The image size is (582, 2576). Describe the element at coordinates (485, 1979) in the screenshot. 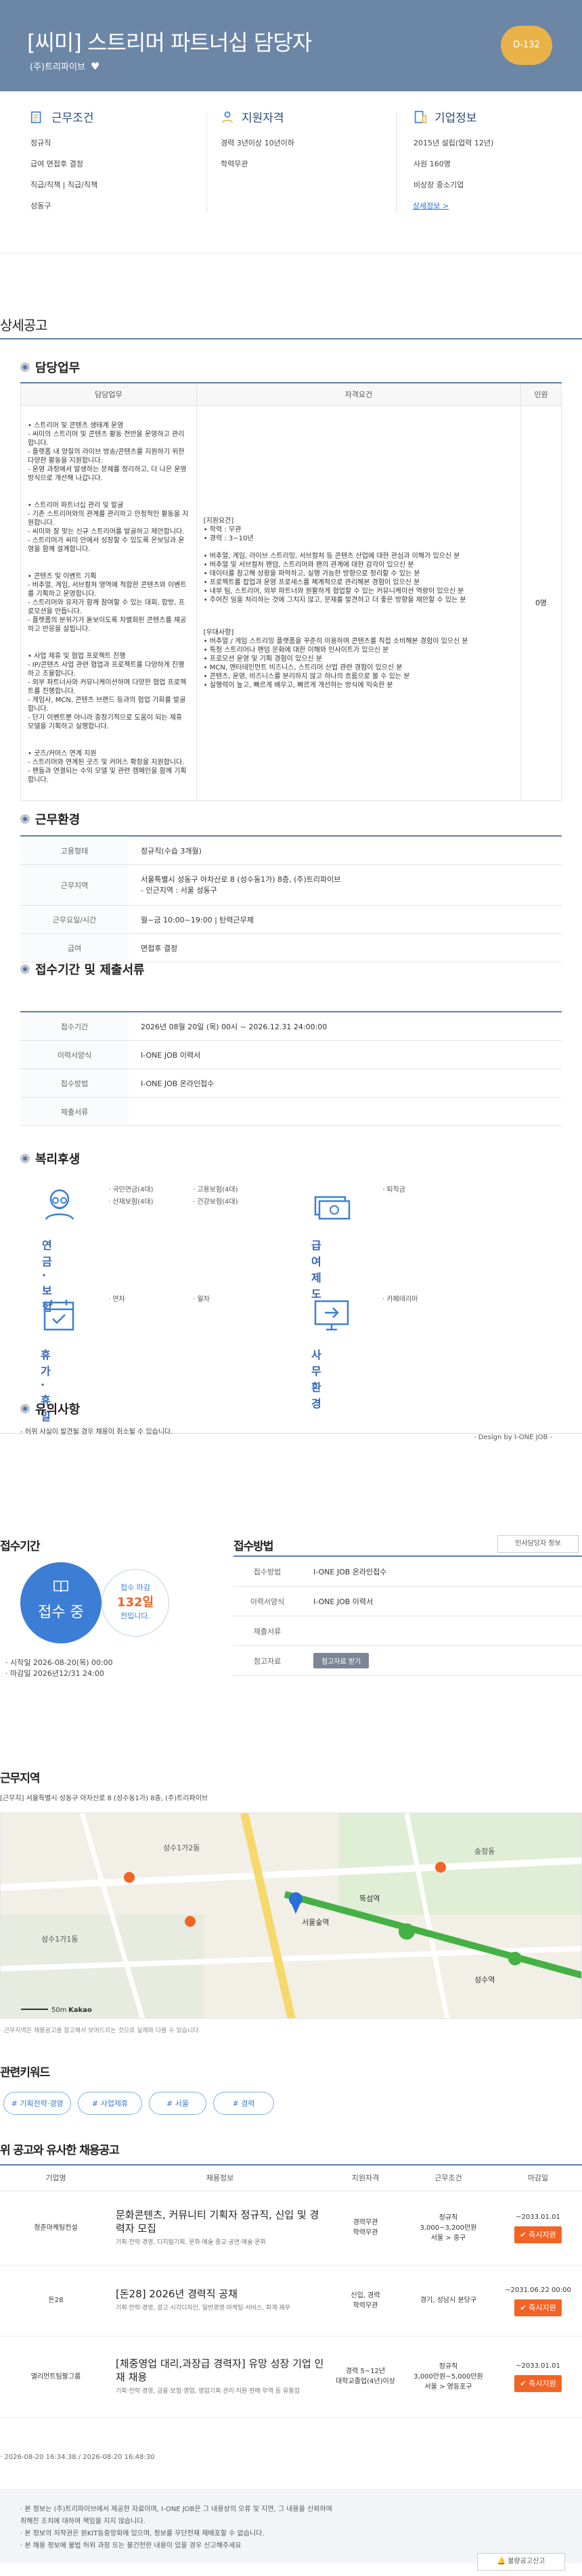

I see `map-label: 성수역` at that location.